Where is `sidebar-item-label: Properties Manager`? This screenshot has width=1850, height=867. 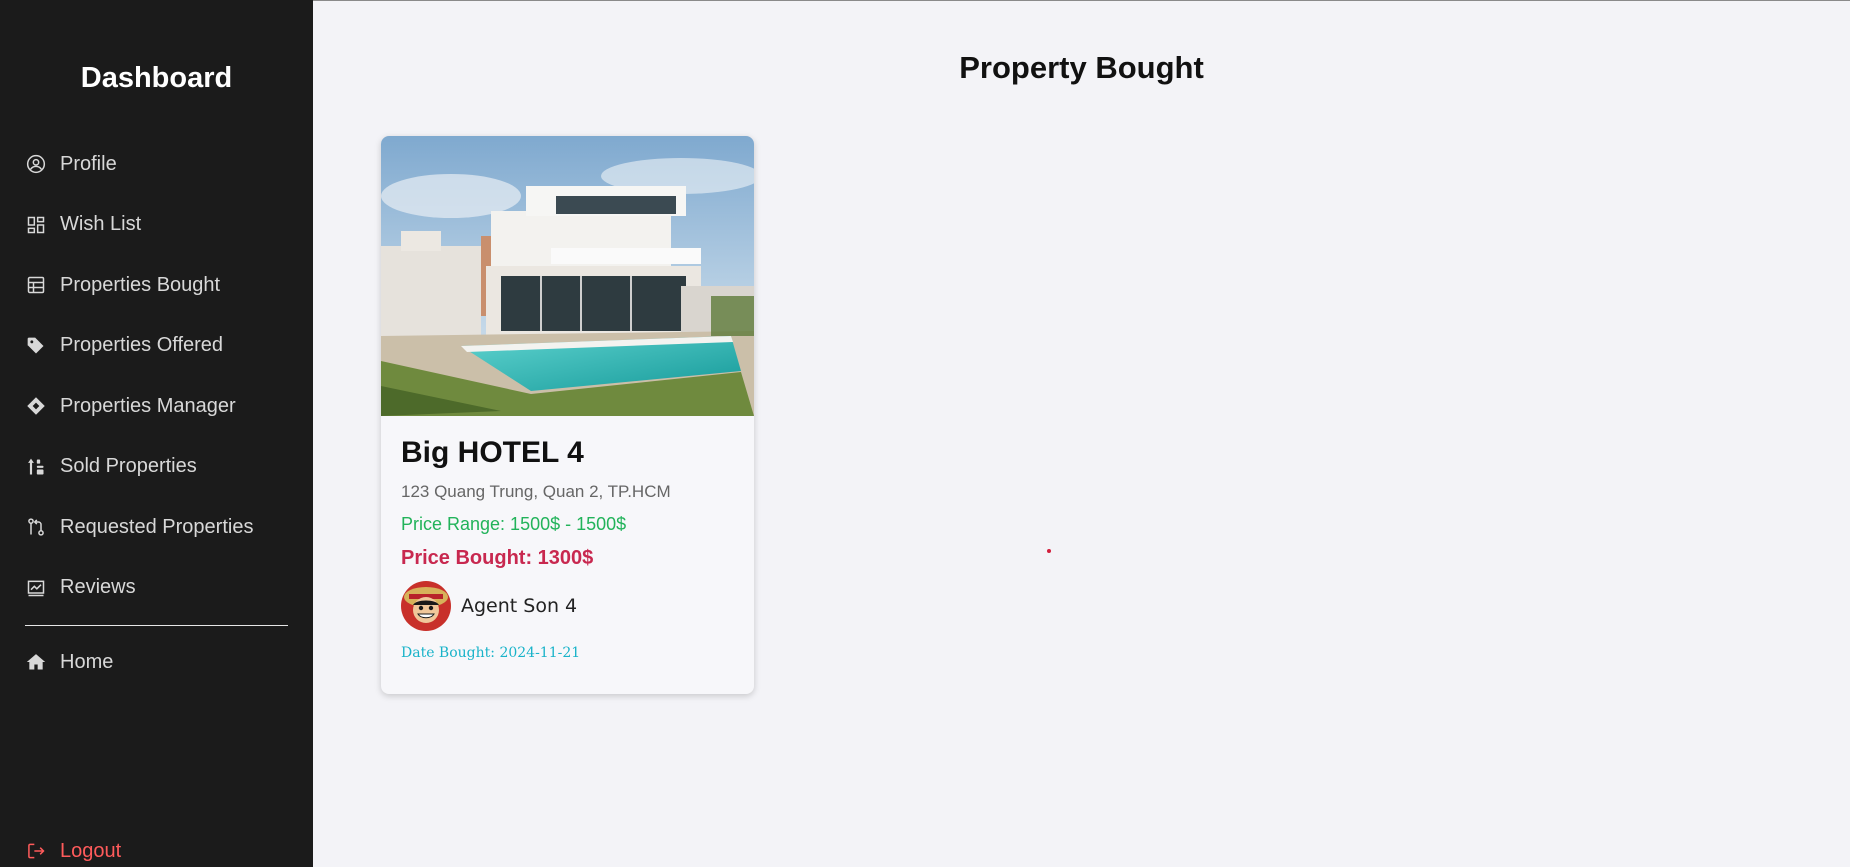
sidebar-item-label: Properties Manager is located at coordinates (148, 405).